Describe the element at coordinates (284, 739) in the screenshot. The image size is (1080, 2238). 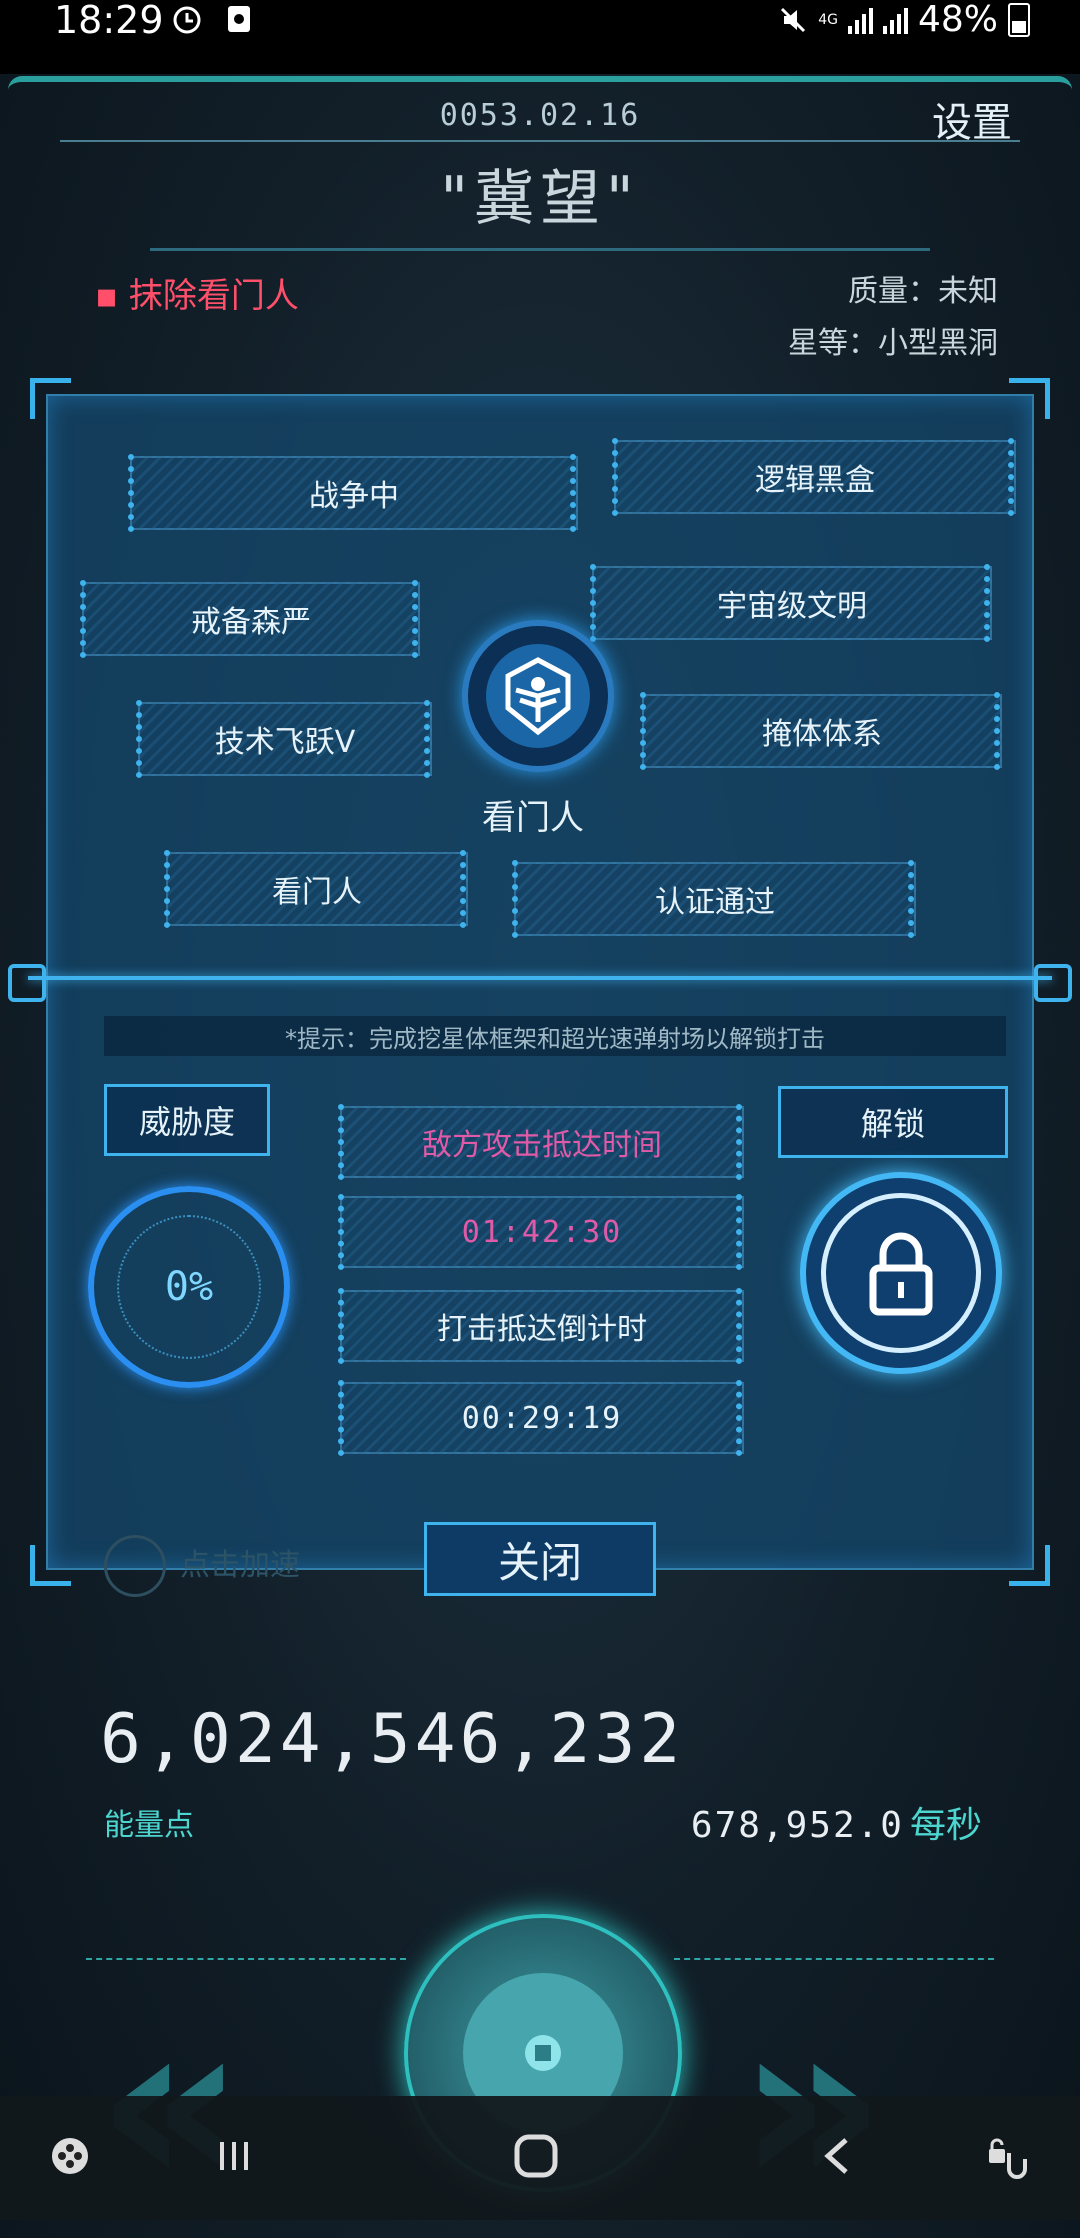
I see `tag-tech: 技术飞跃V` at that location.